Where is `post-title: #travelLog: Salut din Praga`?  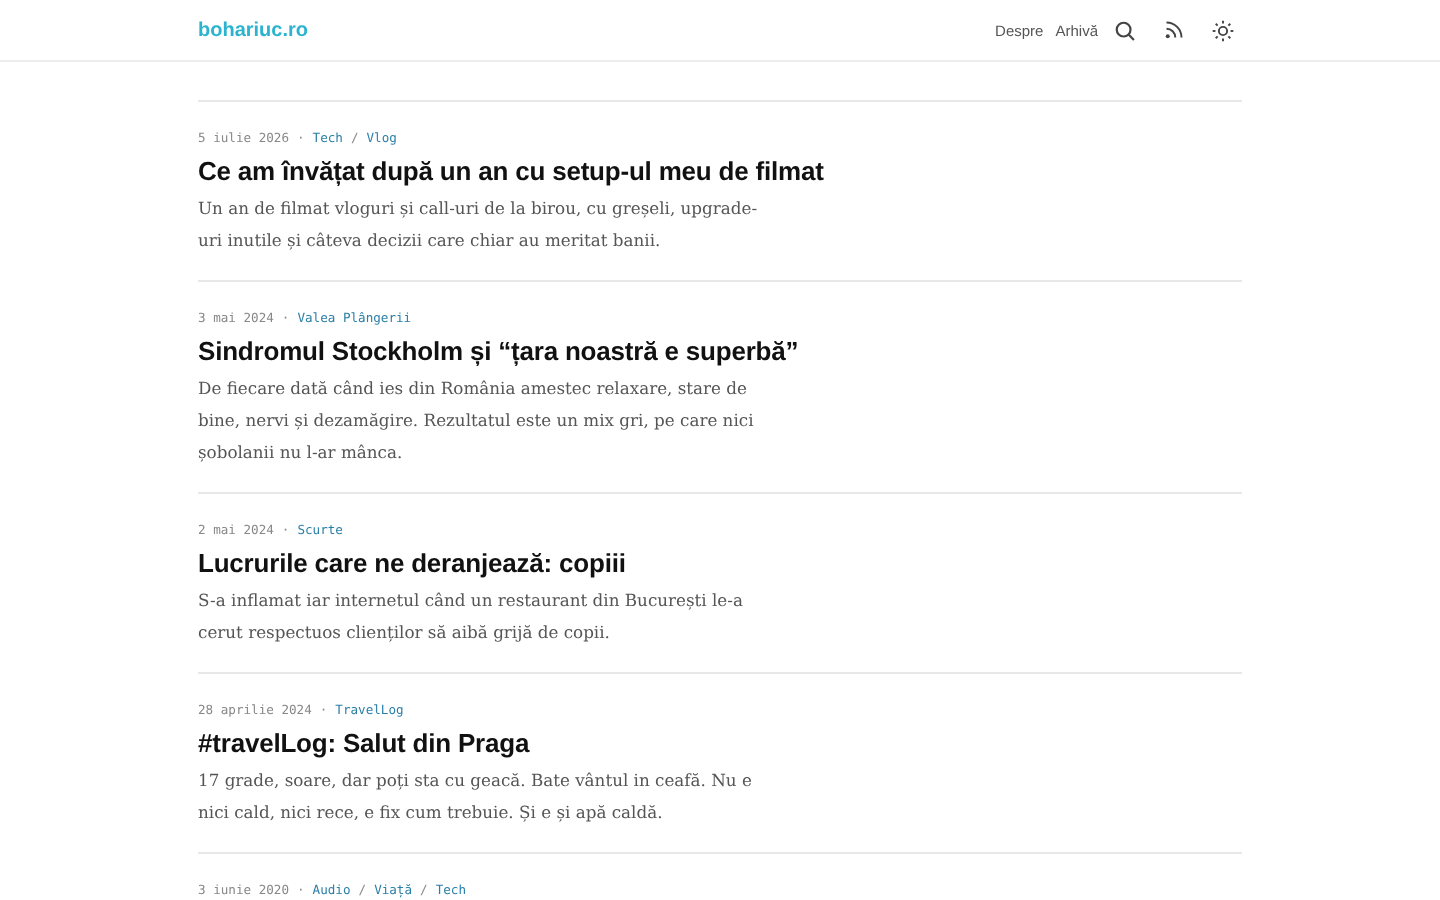
post-title: #travelLog: Salut din Praga is located at coordinates (720, 743).